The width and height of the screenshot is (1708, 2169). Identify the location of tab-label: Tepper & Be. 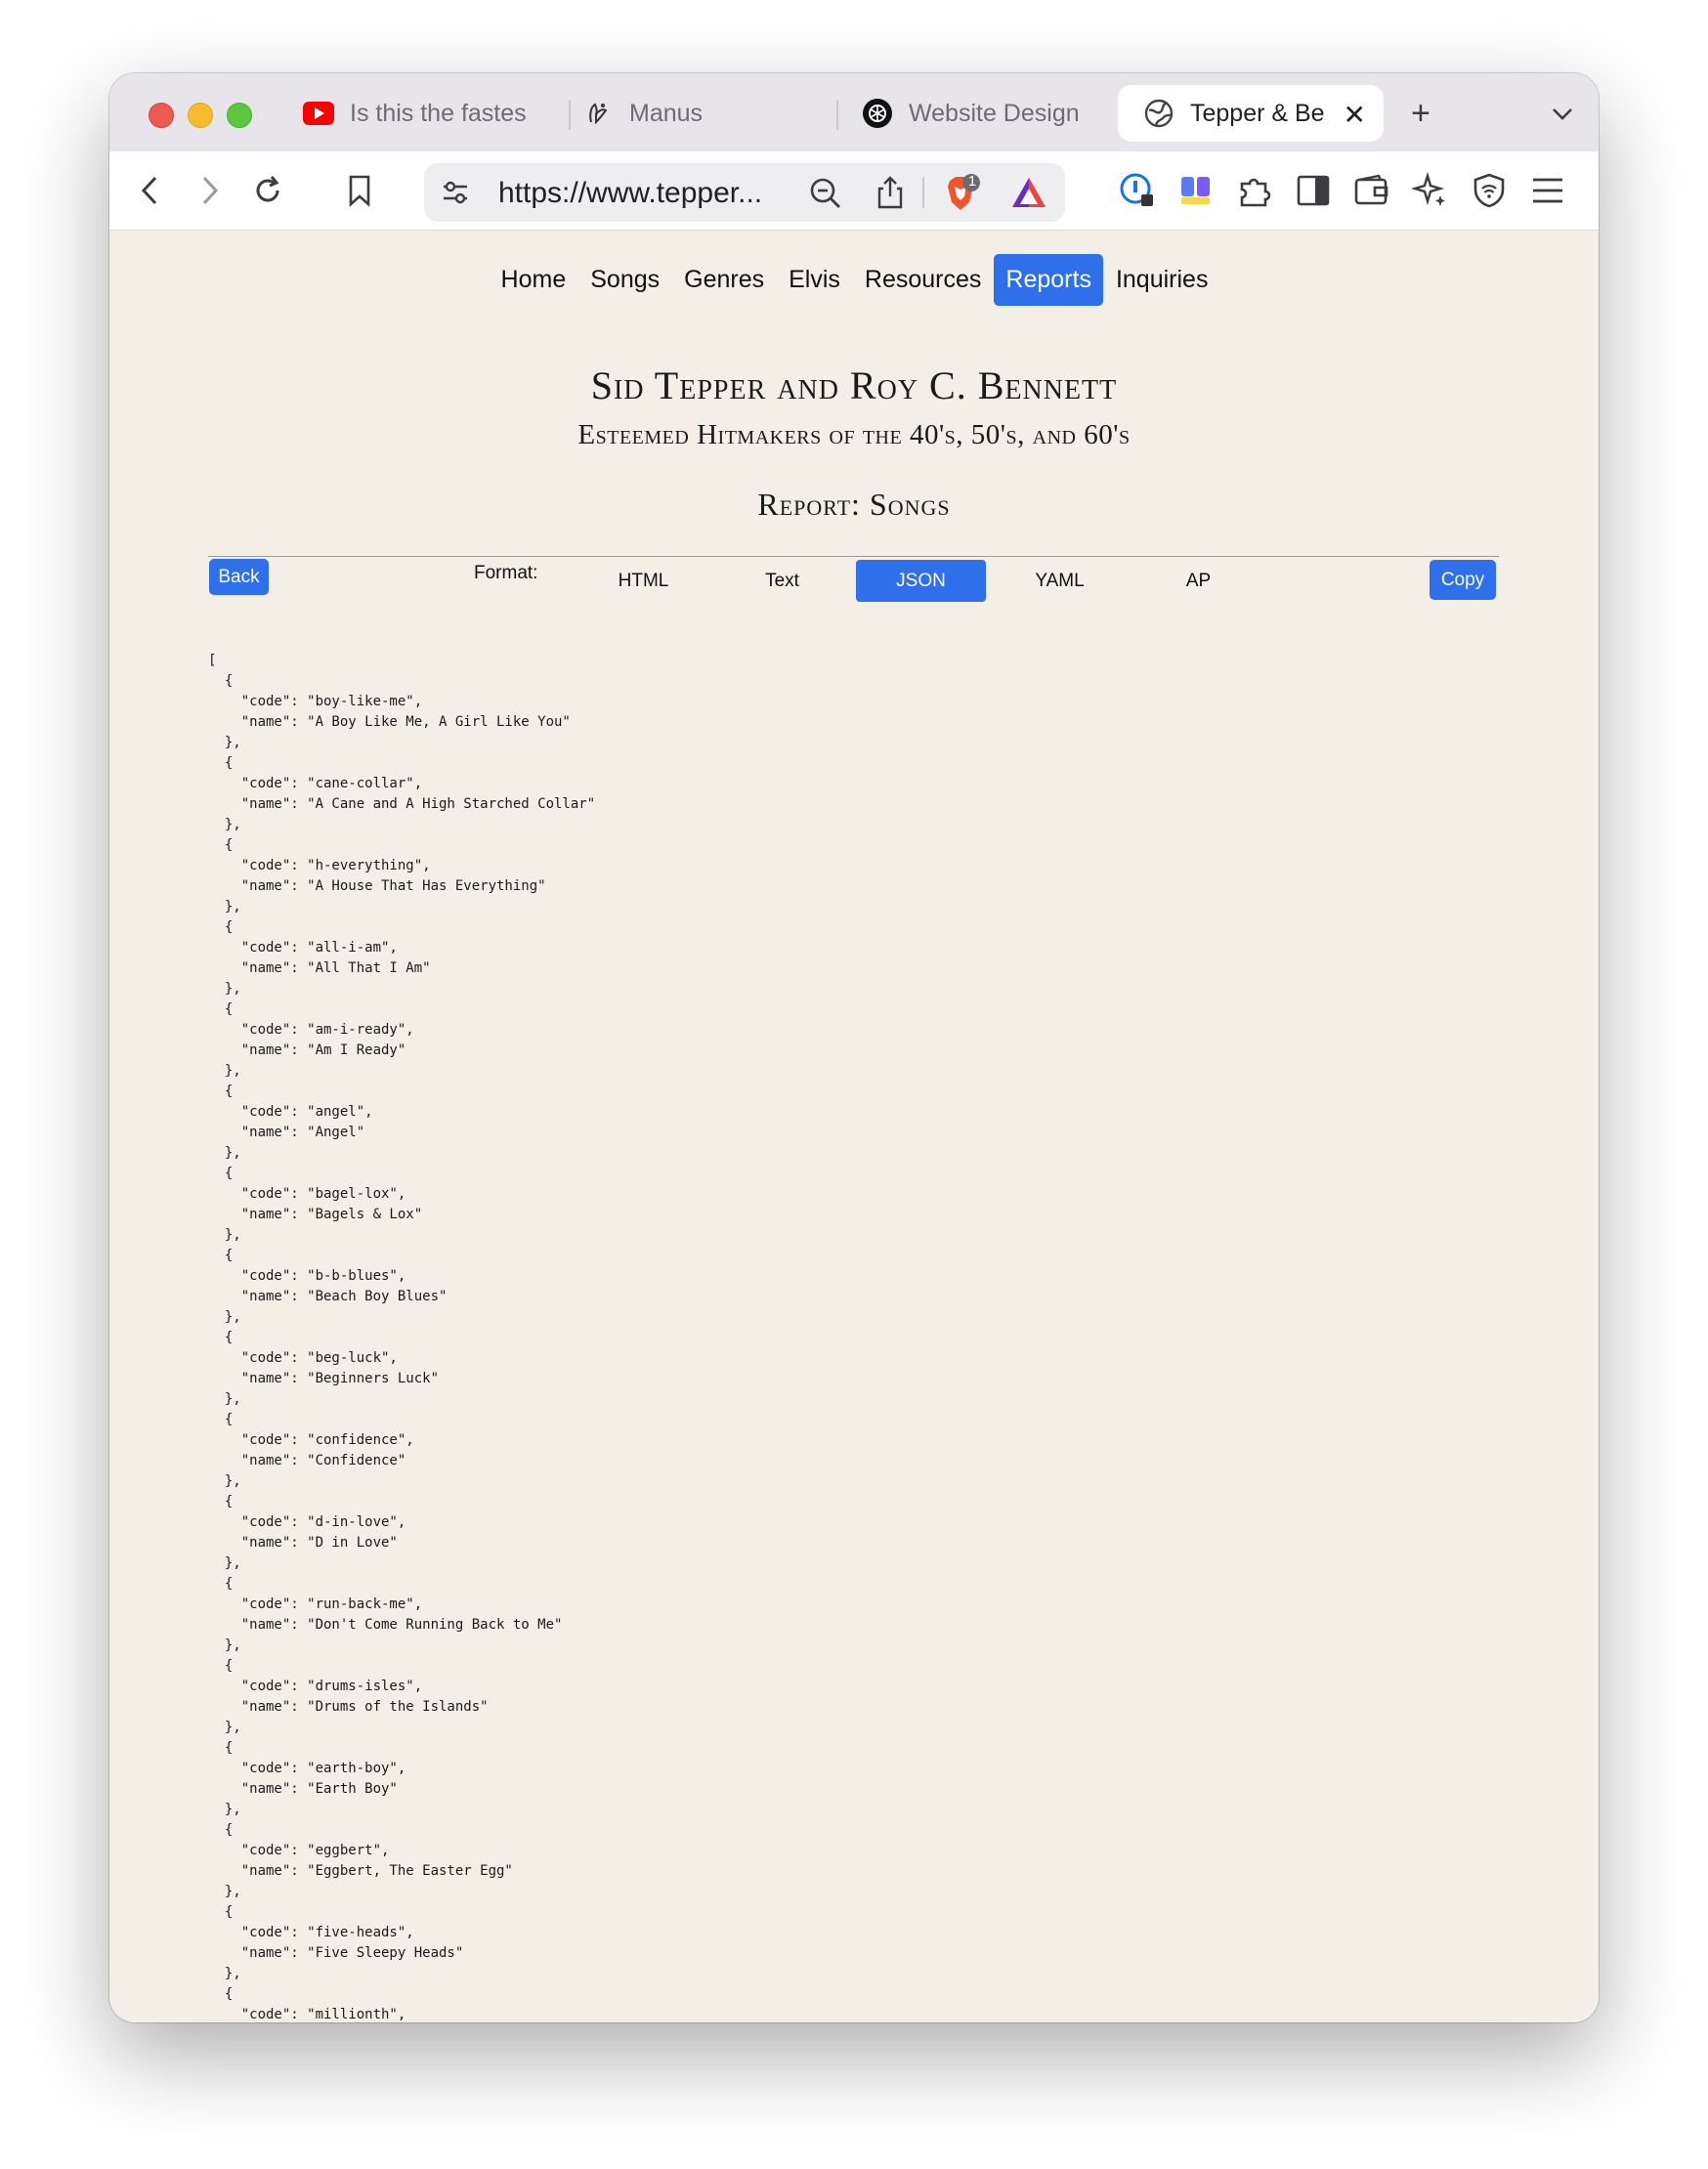
(1257, 113).